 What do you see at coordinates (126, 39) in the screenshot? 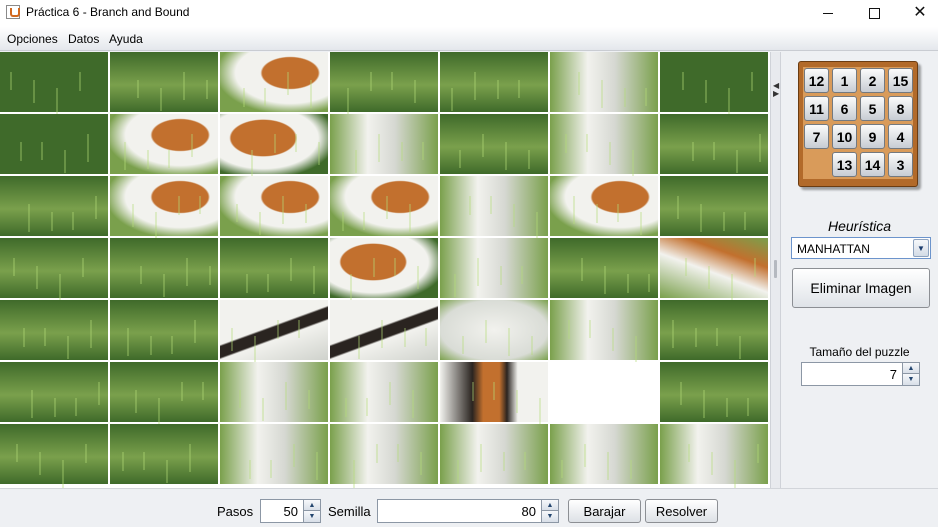
I see `menu-ayuda: Ayuda` at bounding box center [126, 39].